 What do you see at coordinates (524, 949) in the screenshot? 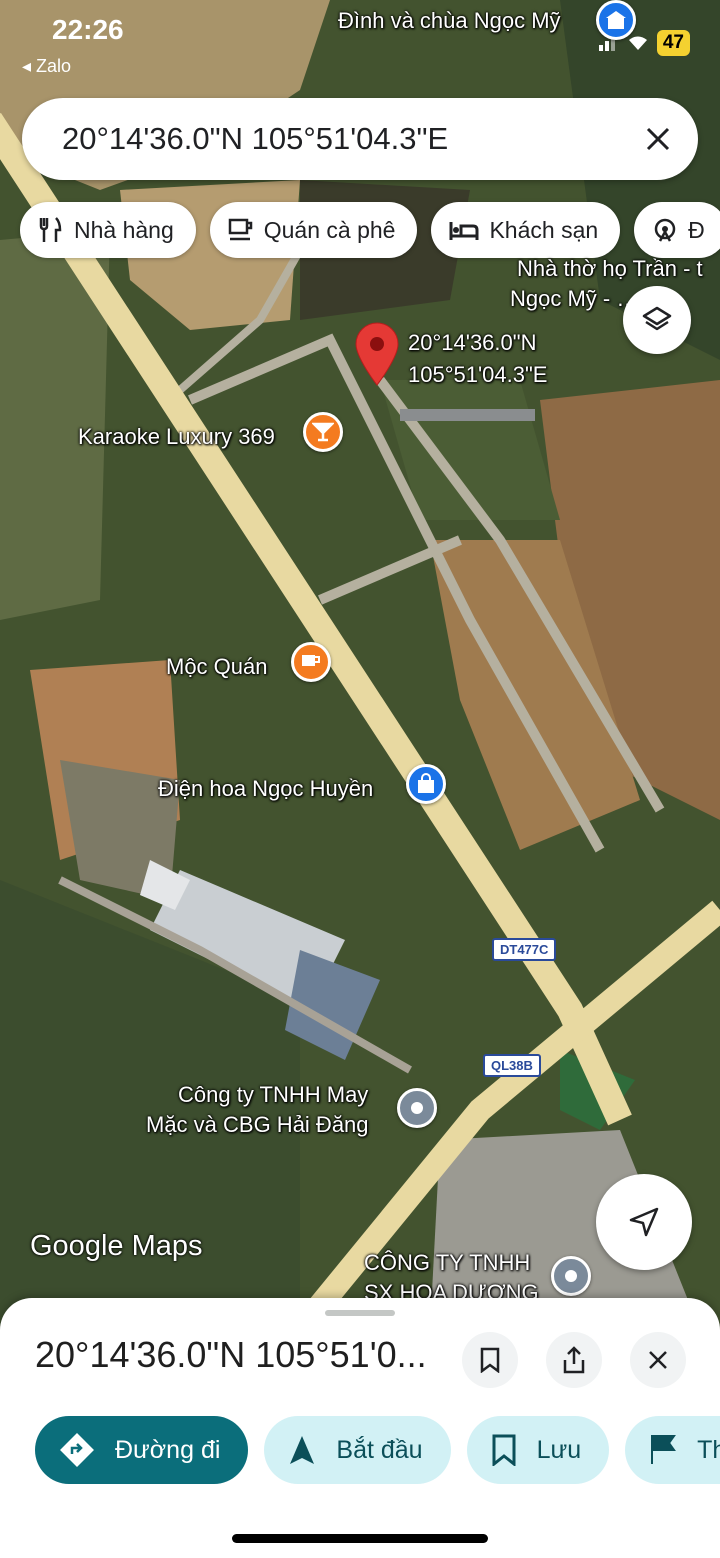
I see `road-shield-dt477c: DT477C` at bounding box center [524, 949].